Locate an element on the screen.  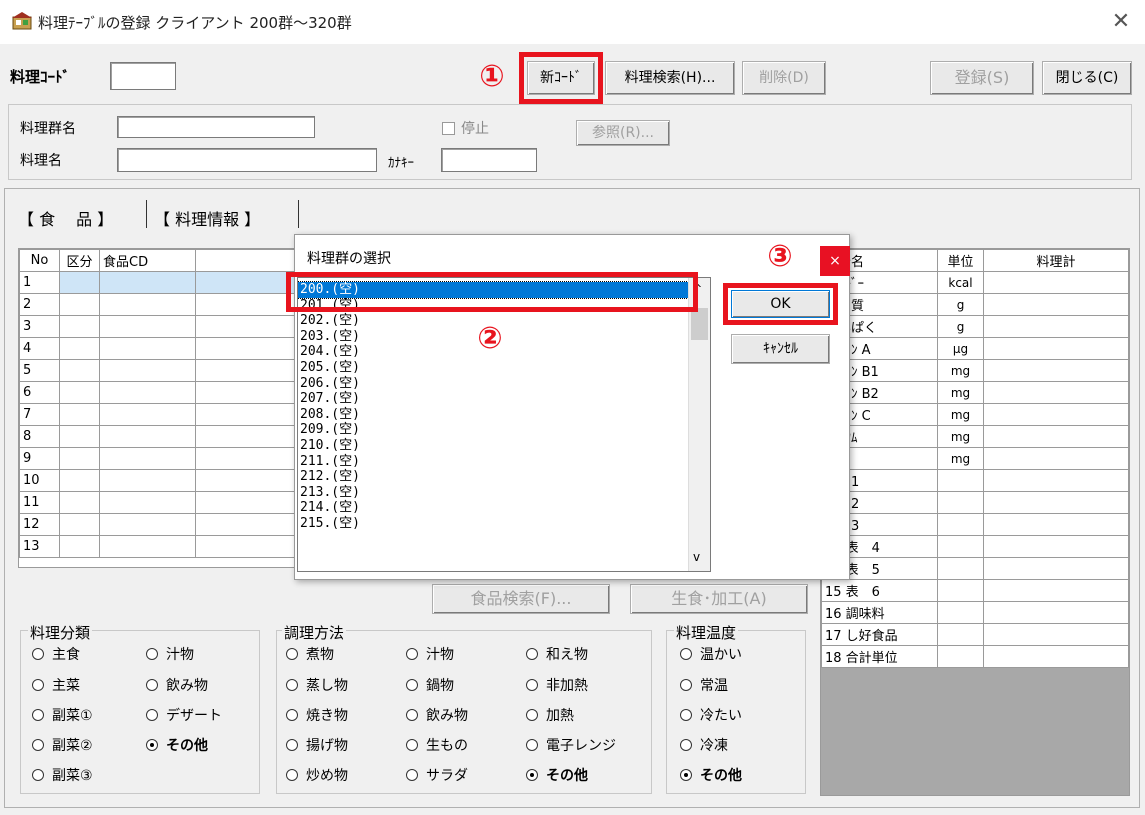
nutrient-row: 17 し好食品 is located at coordinates (975, 634).